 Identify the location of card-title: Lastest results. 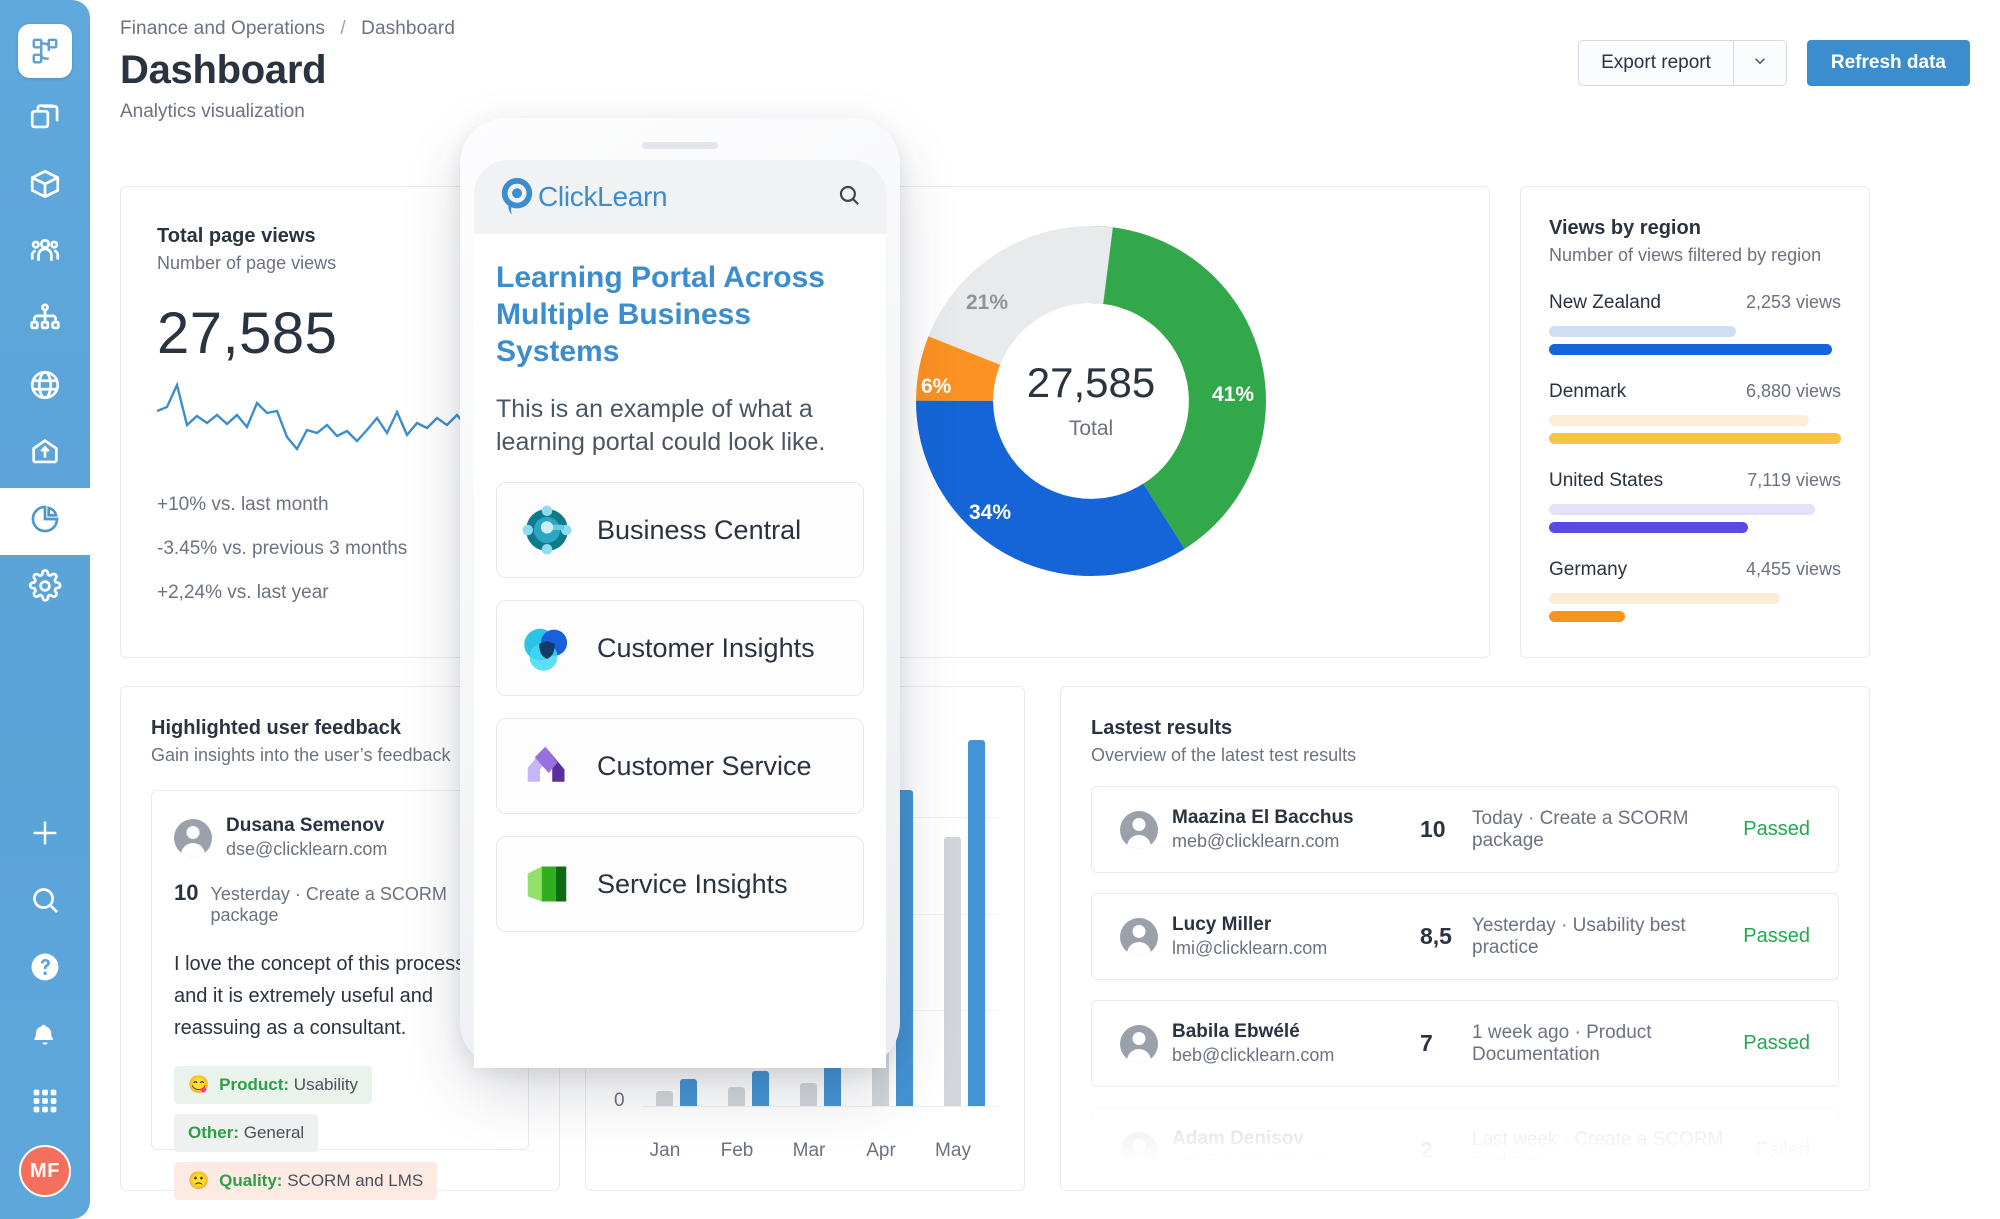
(1162, 728).